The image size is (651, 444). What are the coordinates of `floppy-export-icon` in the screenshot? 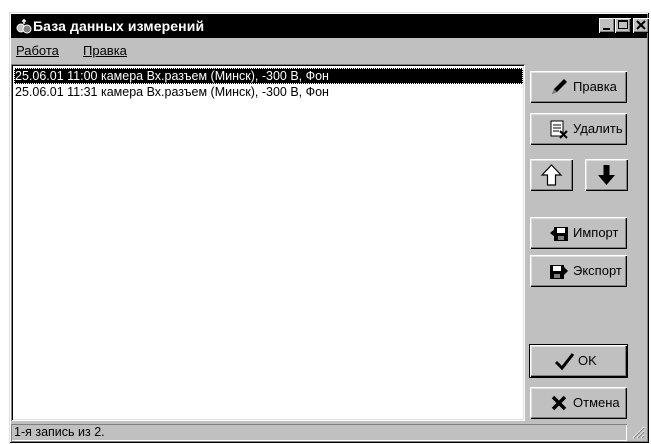 It's located at (559, 272).